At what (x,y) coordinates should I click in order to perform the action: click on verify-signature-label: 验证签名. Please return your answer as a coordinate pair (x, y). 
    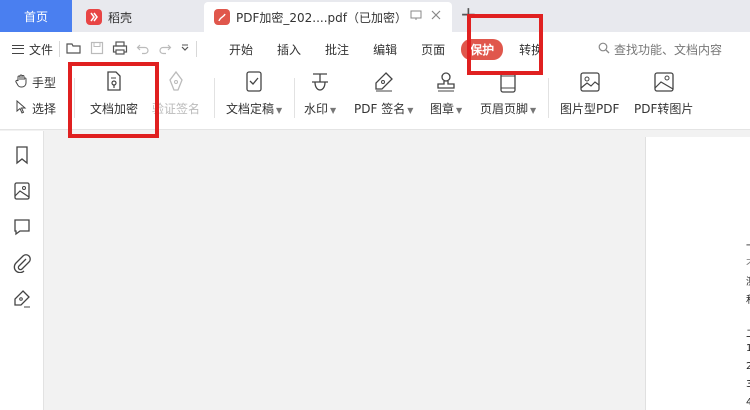
    Looking at the image, I should click on (176, 109).